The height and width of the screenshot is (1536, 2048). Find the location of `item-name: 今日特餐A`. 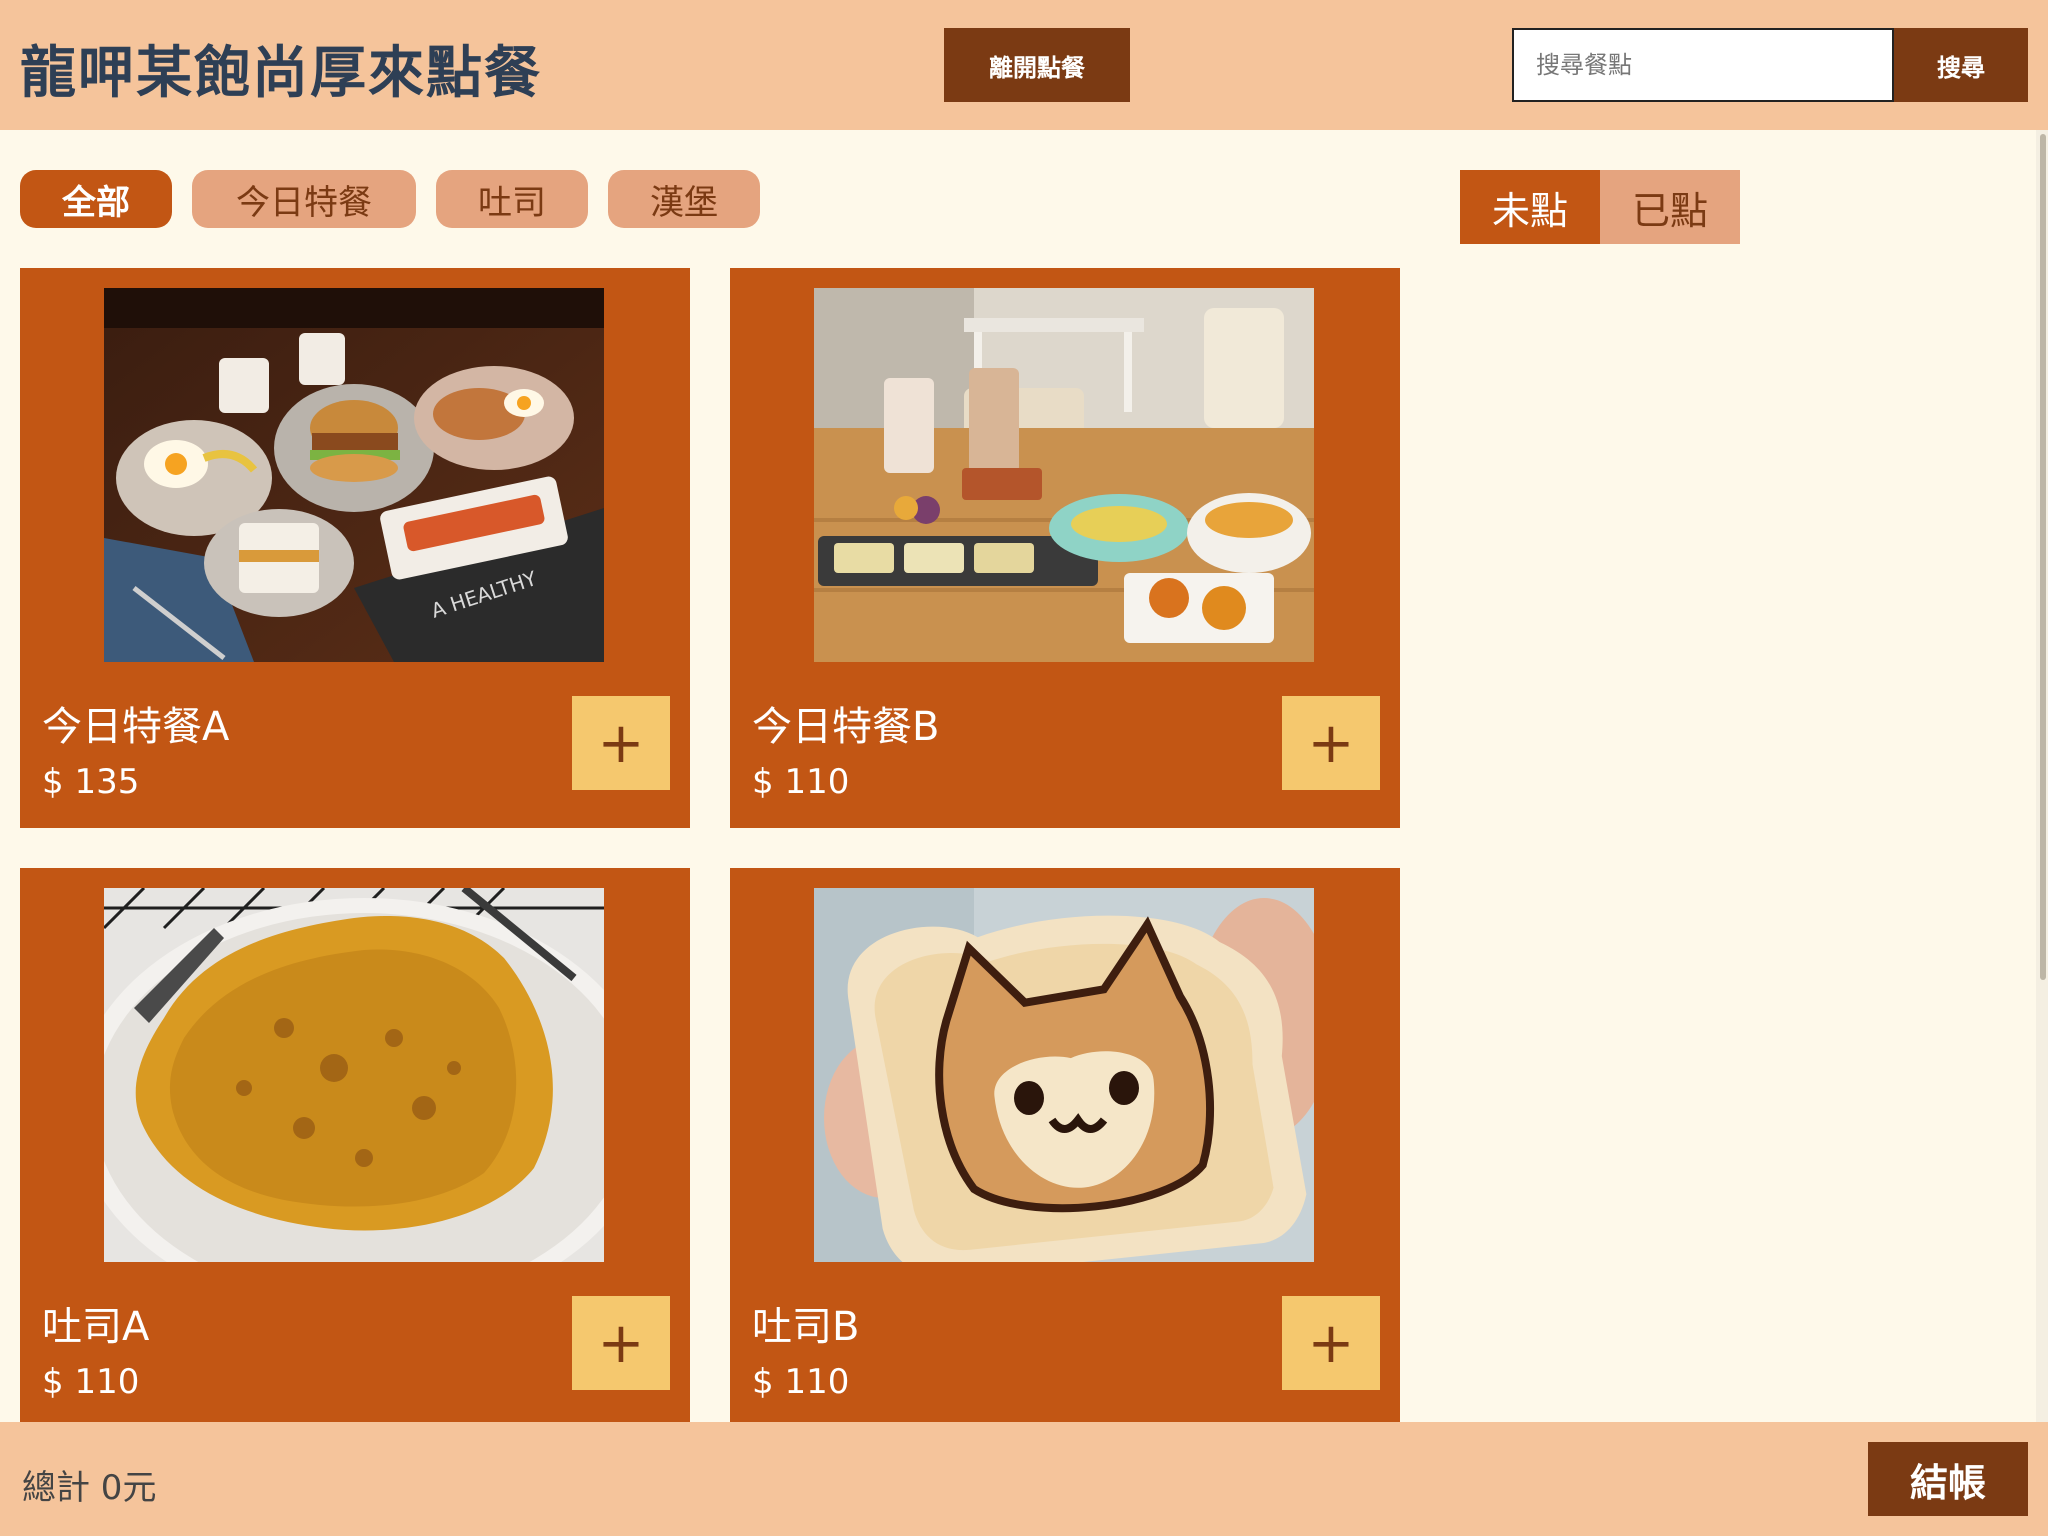

item-name: 今日特餐A is located at coordinates (136, 727).